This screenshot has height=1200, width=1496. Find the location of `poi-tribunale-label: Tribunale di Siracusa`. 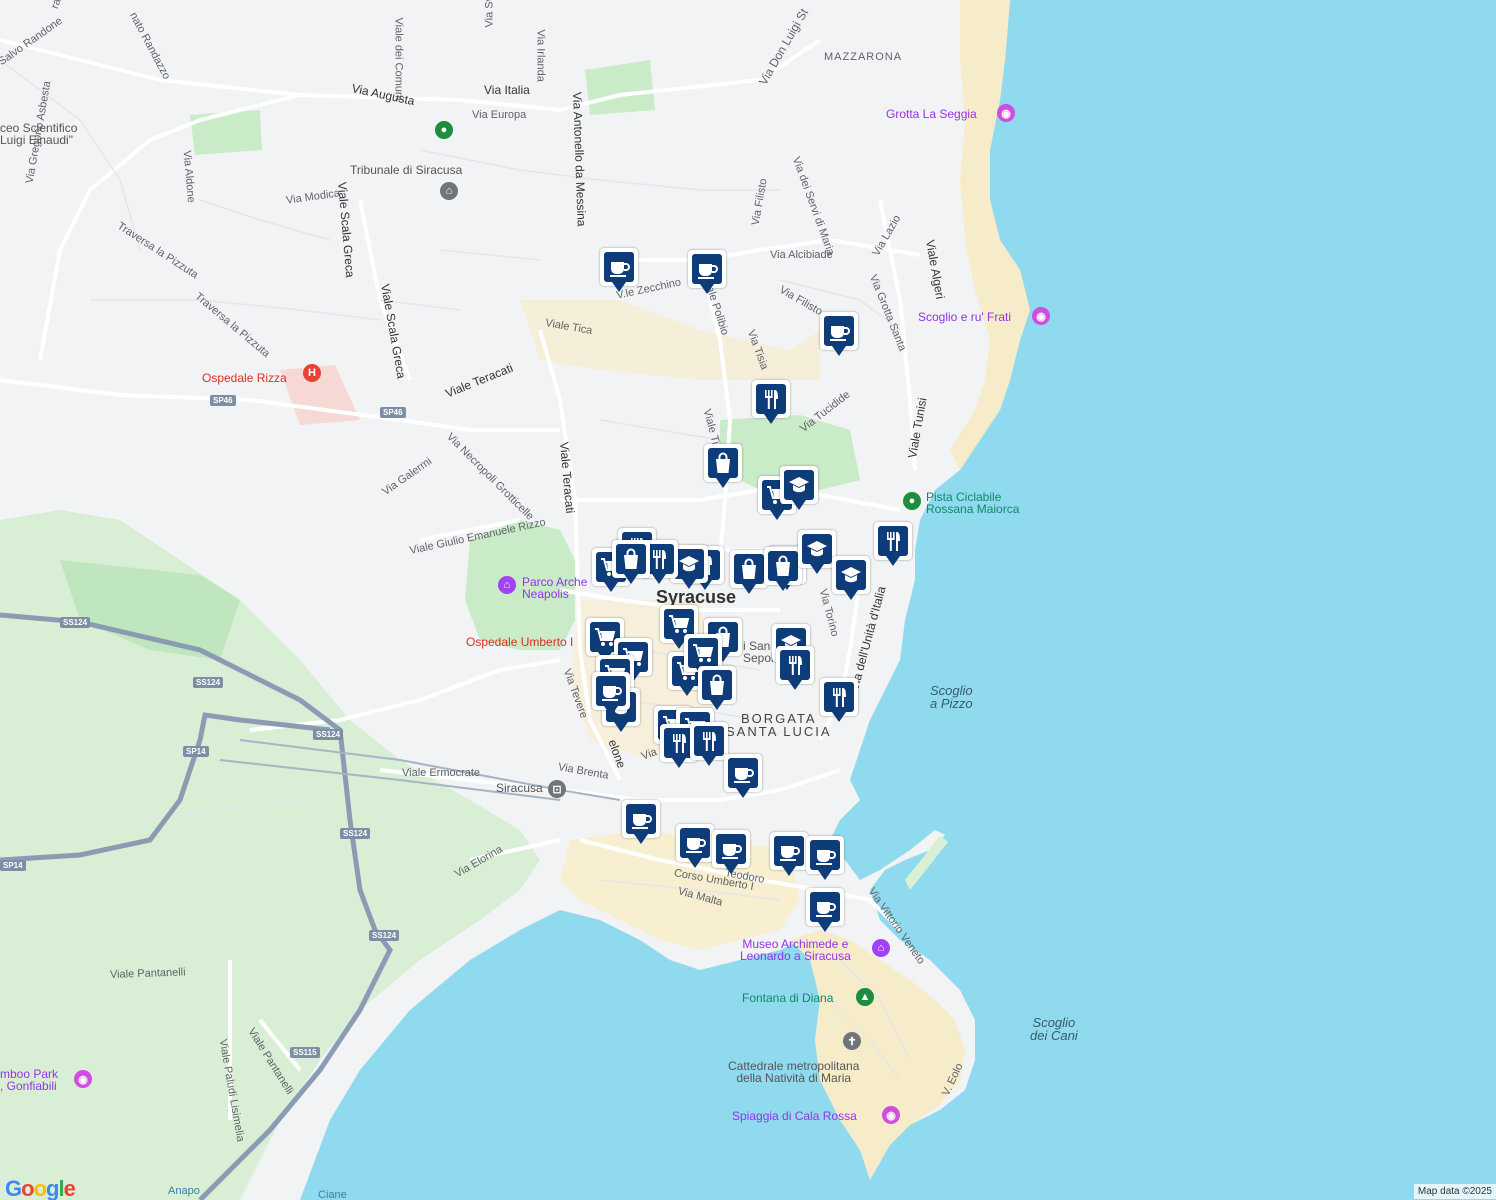

poi-tribunale-label: Tribunale di Siracusa is located at coordinates (406, 170).